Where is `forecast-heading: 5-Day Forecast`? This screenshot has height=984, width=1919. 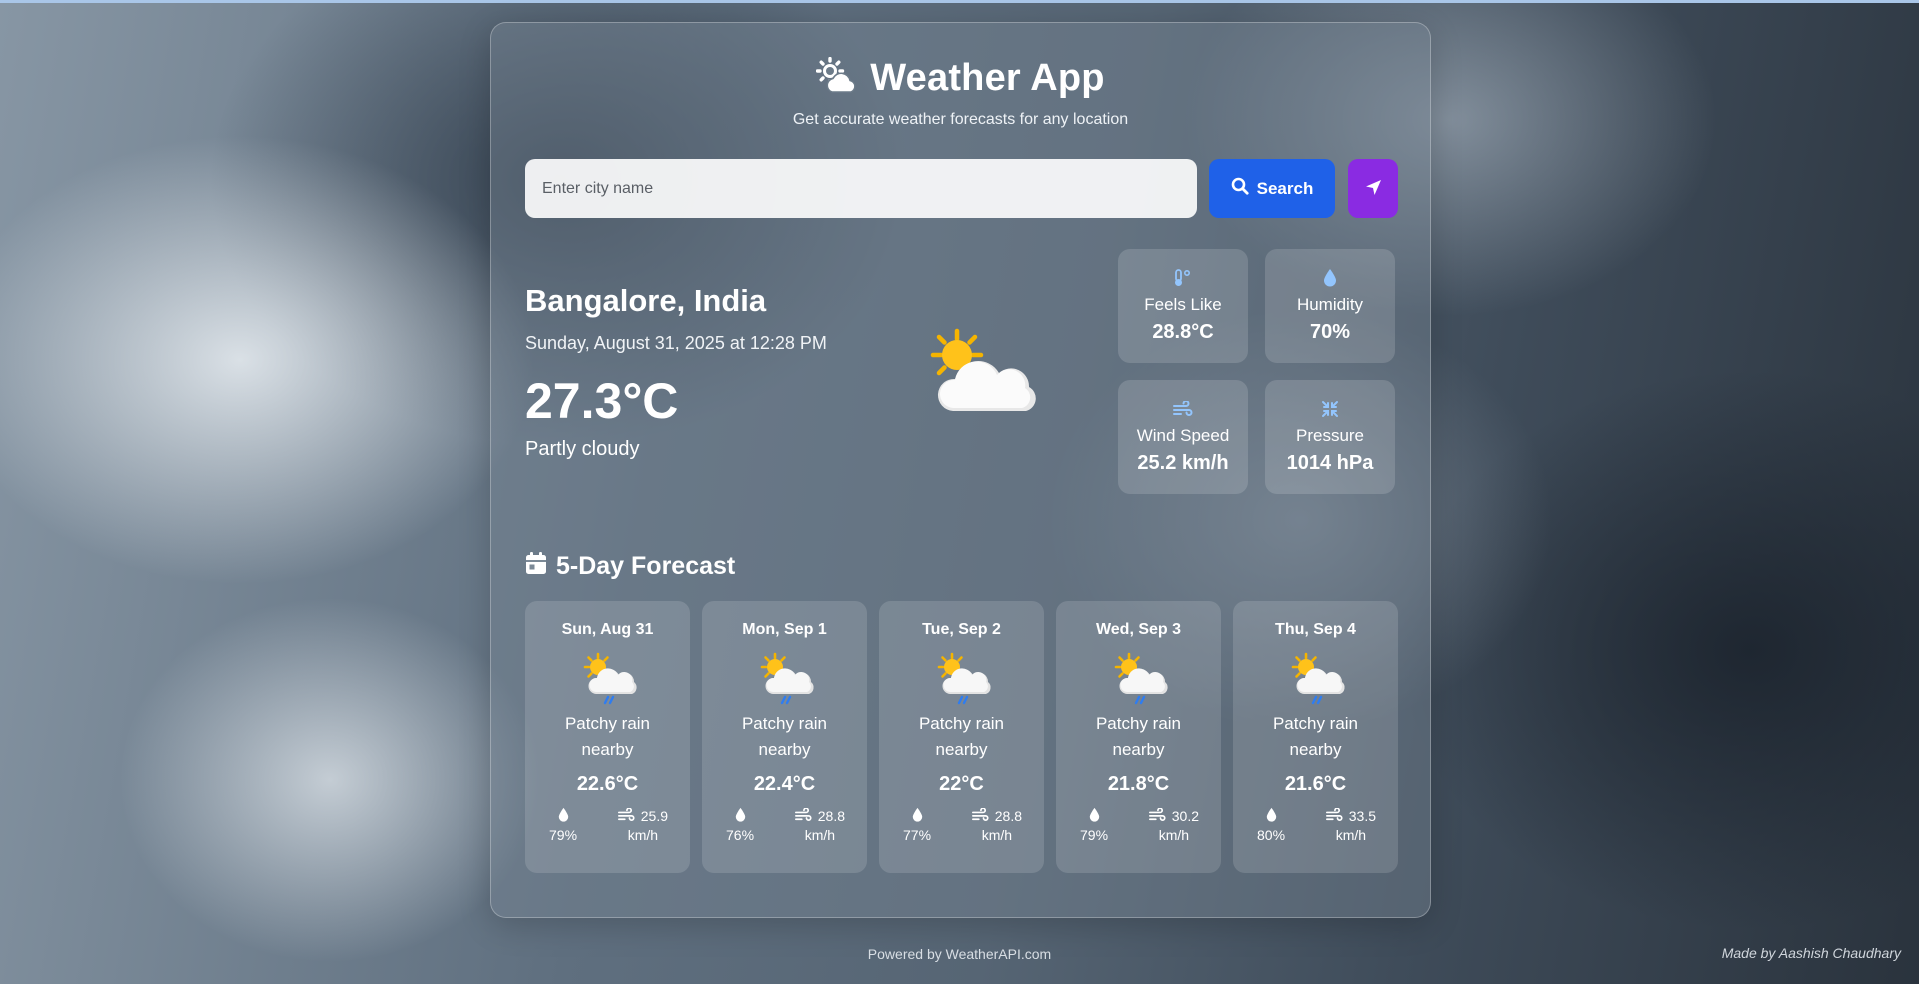
forecast-heading: 5-Day Forecast is located at coordinates (630, 566).